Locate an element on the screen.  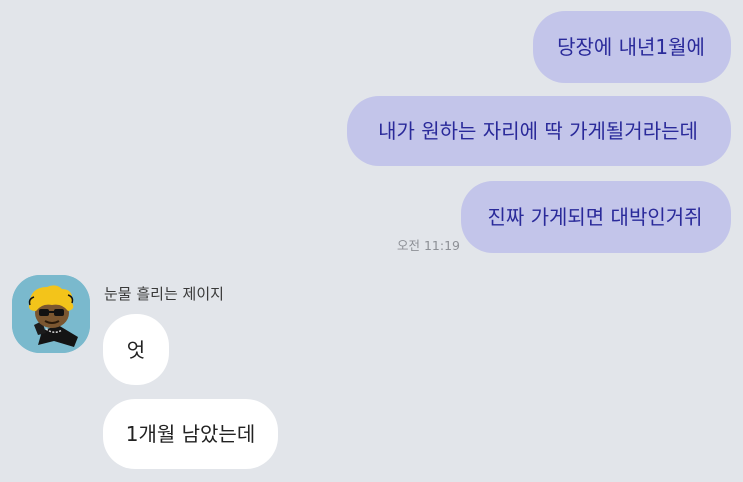
outgoing-message-bubble: 내가 원하는 자리에 딱 가게될거라는데 is located at coordinates (539, 131).